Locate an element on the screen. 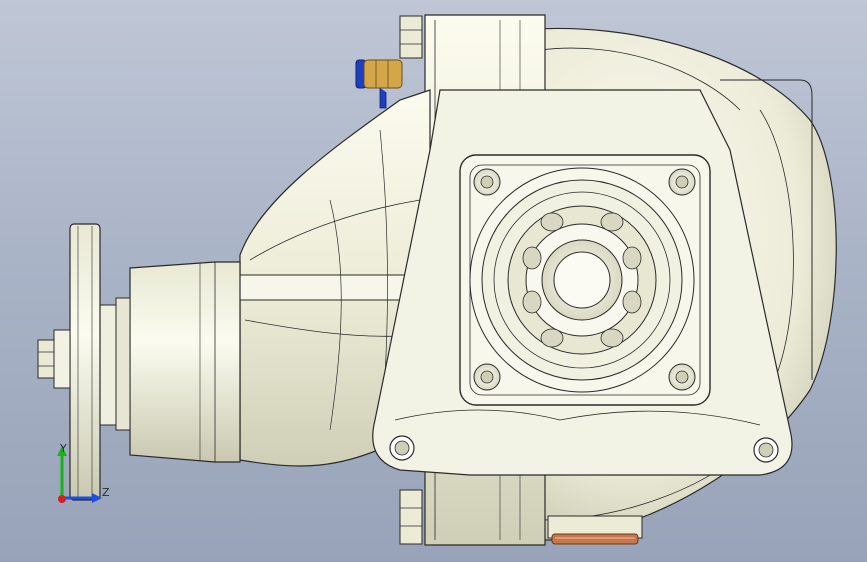 The image size is (867, 562). y-axis-label: Y is located at coordinates (63, 448).